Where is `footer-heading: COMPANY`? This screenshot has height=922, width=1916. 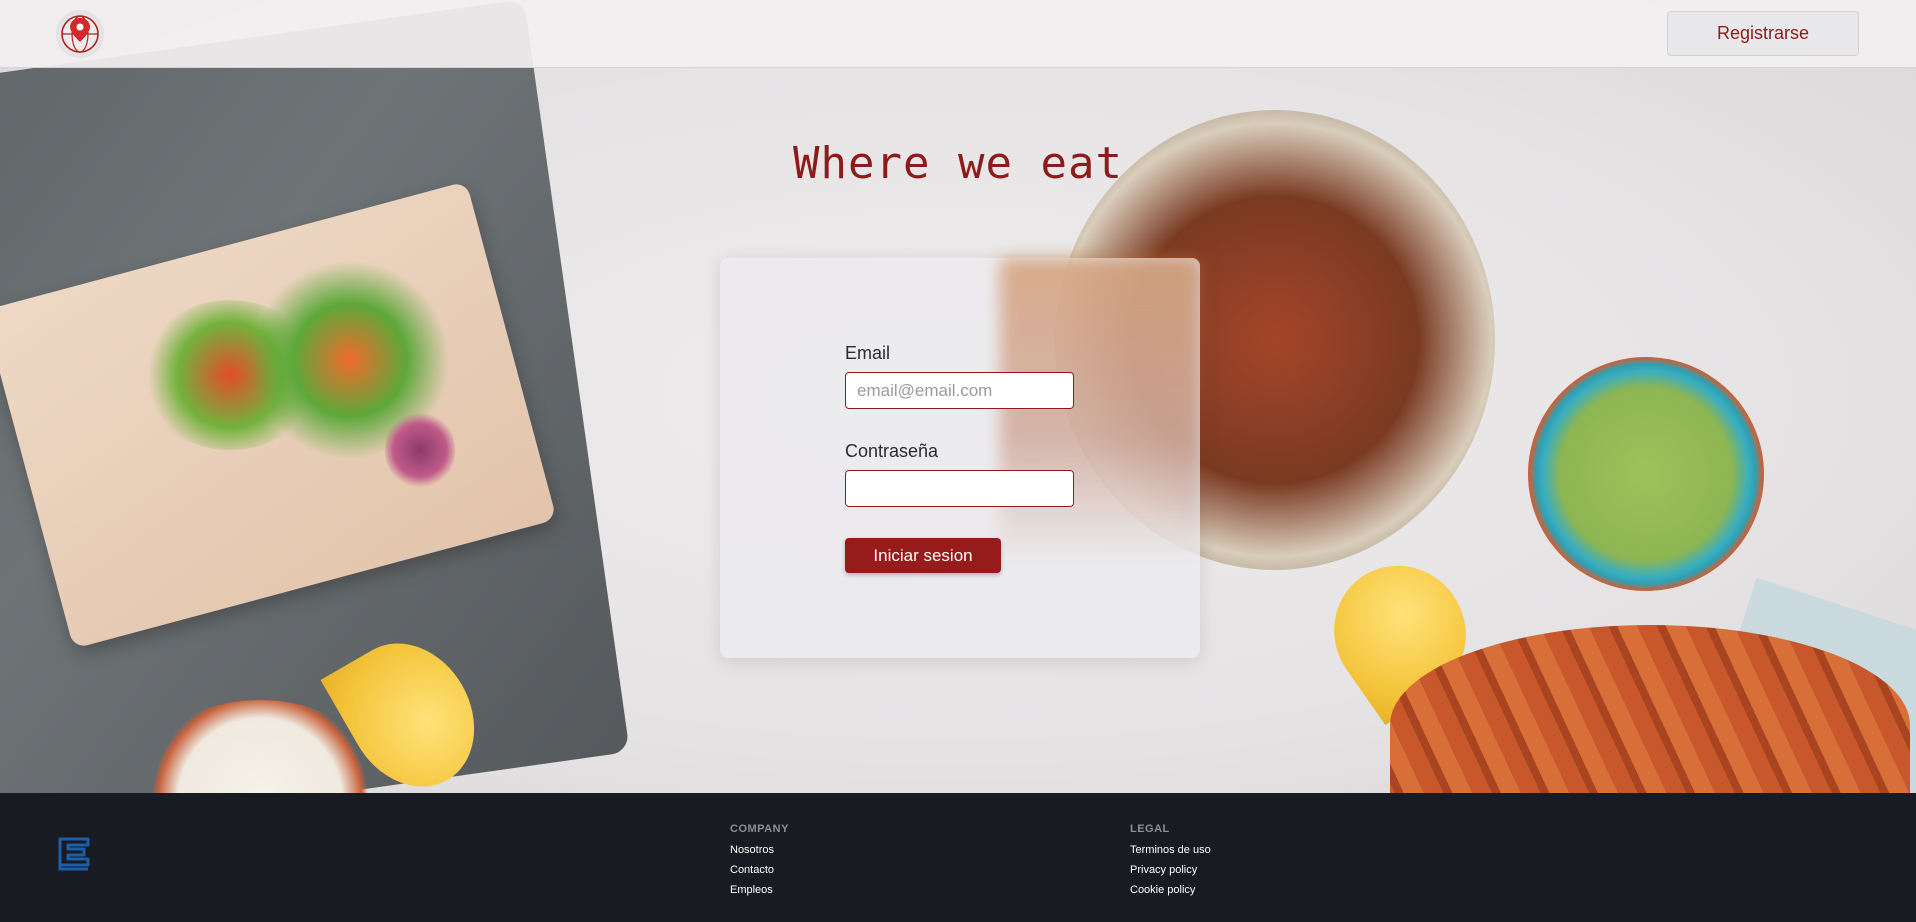 footer-heading: COMPANY is located at coordinates (759, 829).